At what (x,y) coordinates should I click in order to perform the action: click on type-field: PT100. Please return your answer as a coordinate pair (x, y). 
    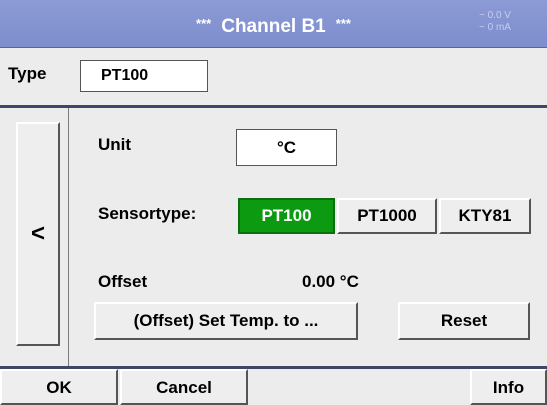
    Looking at the image, I should click on (144, 76).